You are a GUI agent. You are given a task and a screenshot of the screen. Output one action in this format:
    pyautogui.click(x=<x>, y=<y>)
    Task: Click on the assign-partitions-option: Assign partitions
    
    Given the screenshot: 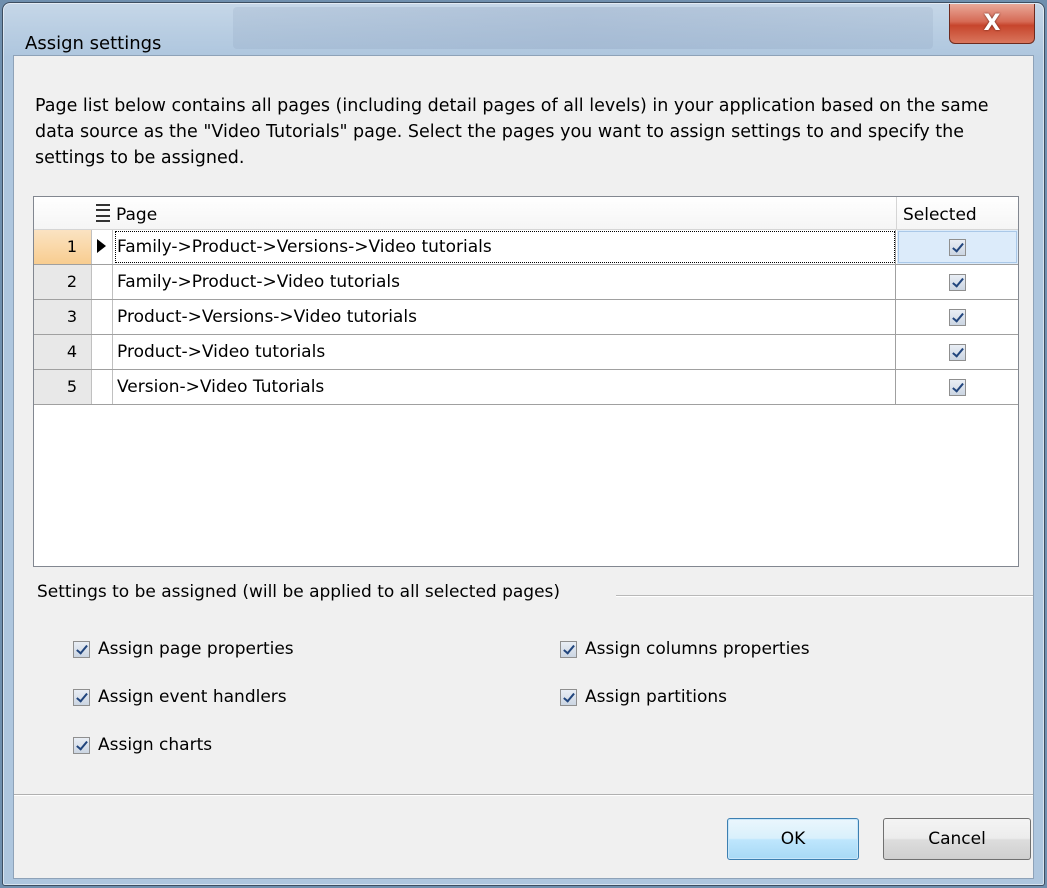 What is the action you would take?
    pyautogui.click(x=643, y=697)
    